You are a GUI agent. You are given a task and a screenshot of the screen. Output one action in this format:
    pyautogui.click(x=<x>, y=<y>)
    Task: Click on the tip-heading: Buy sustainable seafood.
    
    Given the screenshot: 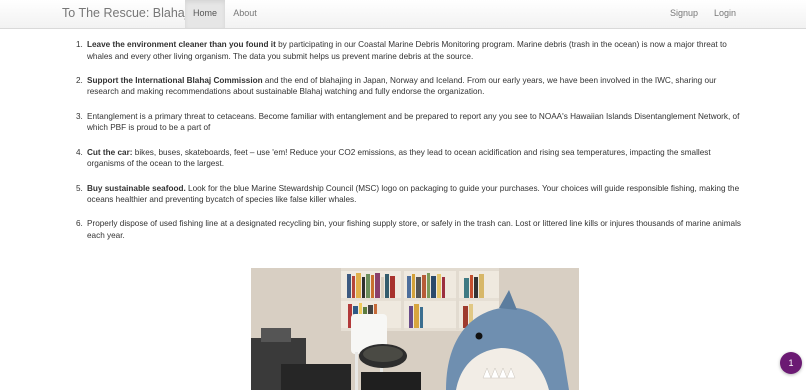 What is the action you would take?
    pyautogui.click(x=136, y=188)
    